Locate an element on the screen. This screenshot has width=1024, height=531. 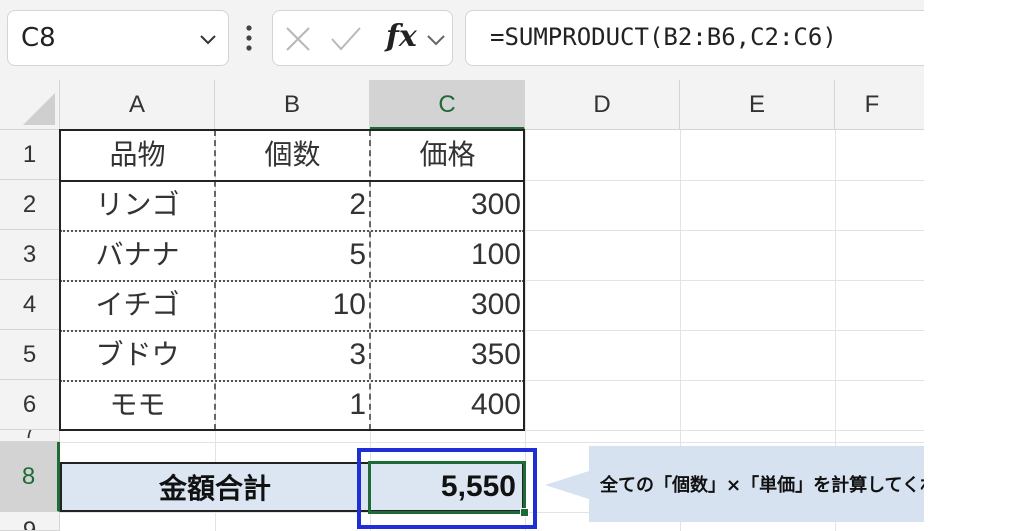
row-header-7: 7 is located at coordinates (30, 436).